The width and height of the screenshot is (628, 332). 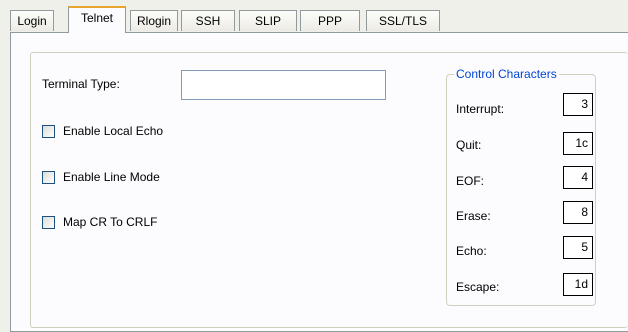 What do you see at coordinates (268, 20) in the screenshot?
I see `tab-slip: SLIP` at bounding box center [268, 20].